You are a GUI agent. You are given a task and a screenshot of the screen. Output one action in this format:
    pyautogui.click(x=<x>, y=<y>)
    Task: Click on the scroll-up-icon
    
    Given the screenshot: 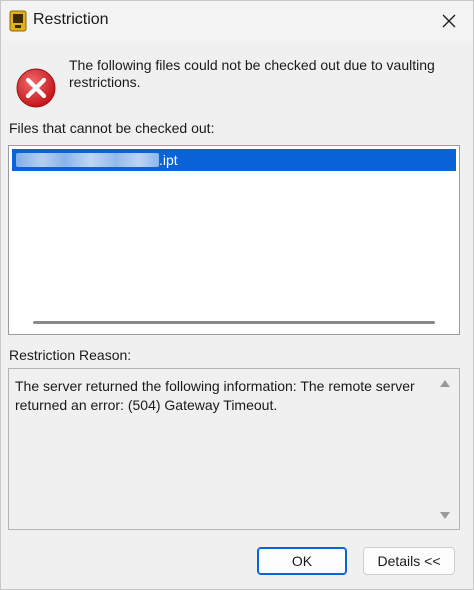 What is the action you would take?
    pyautogui.click(x=445, y=383)
    